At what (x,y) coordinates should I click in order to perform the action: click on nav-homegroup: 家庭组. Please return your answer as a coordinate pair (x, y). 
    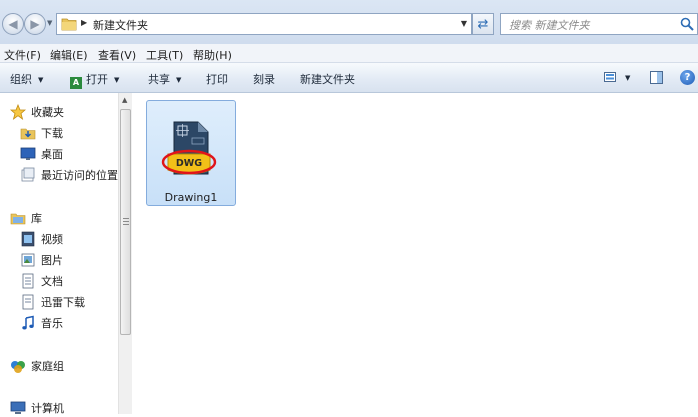
    Looking at the image, I should click on (37, 366).